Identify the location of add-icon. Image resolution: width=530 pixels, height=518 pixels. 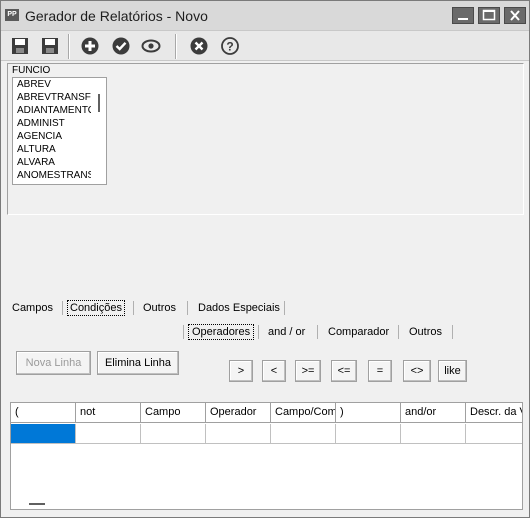
(90, 46).